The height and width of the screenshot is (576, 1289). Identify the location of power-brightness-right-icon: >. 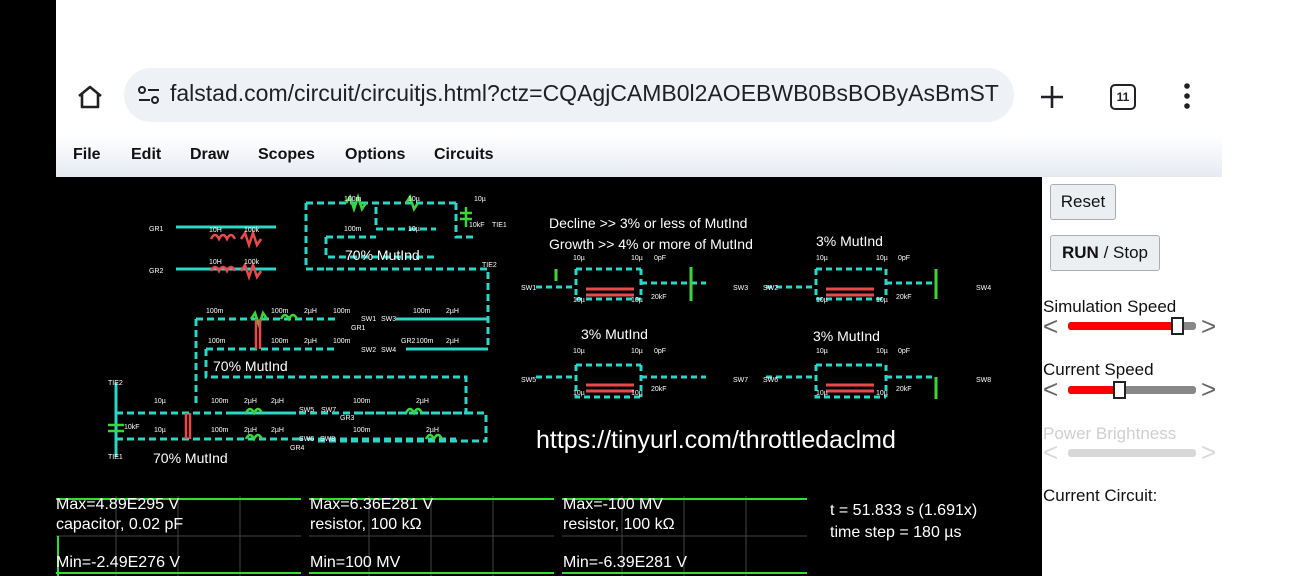
(1209, 452).